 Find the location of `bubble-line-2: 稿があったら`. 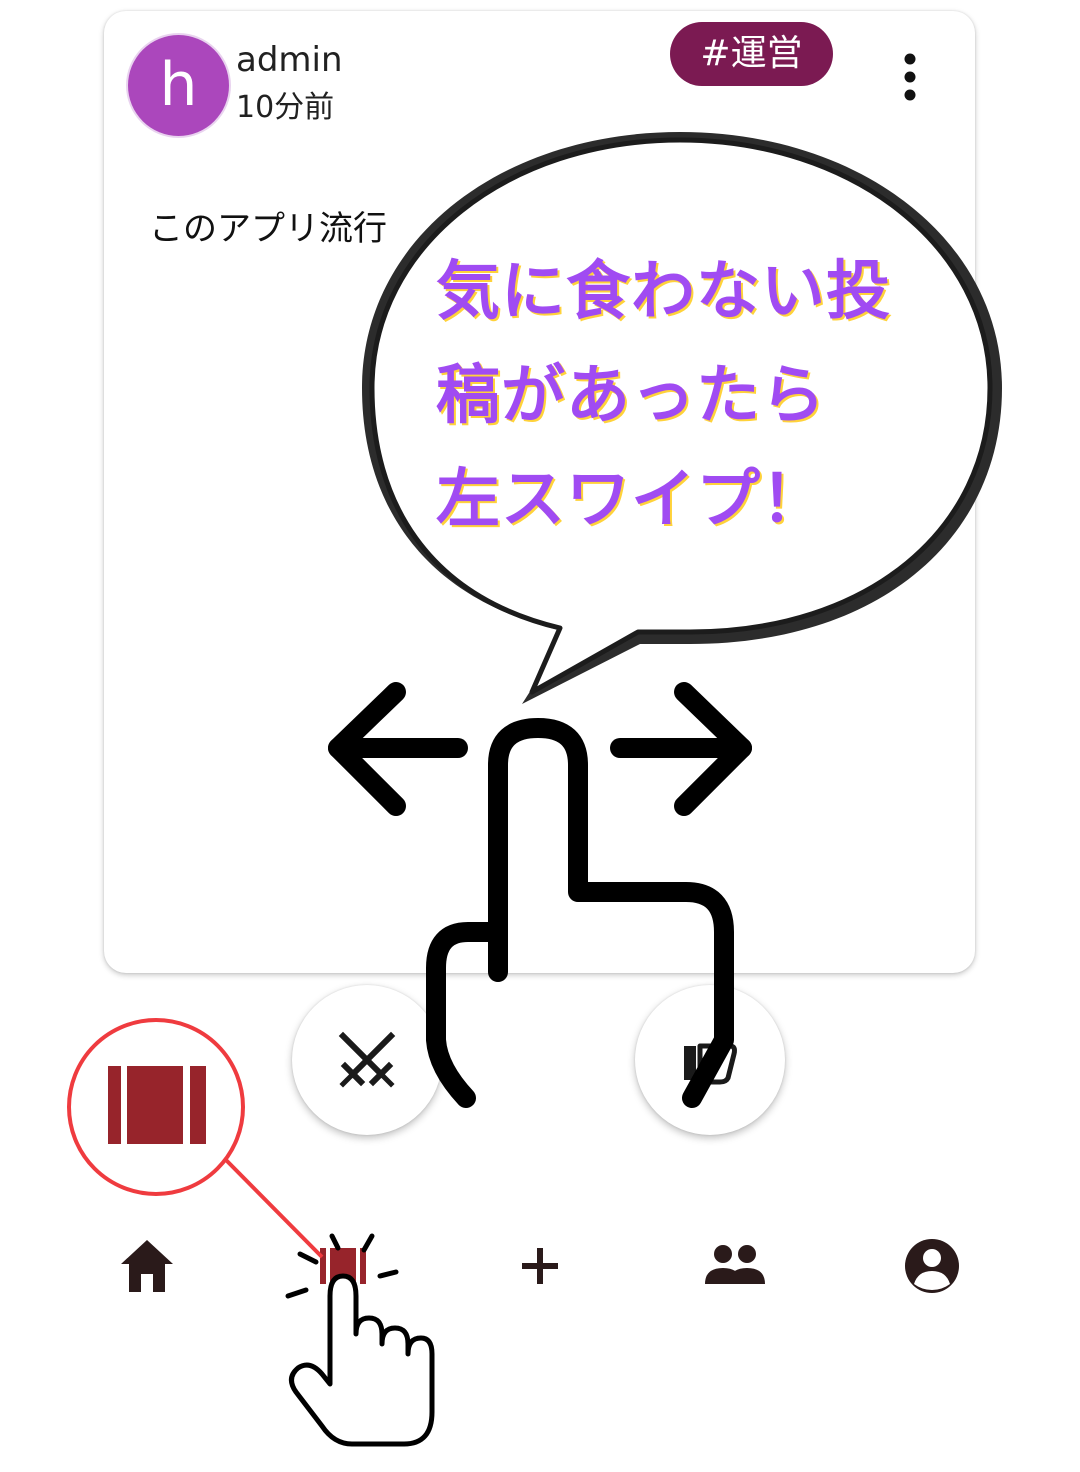

bubble-line-2: 稿があったら is located at coordinates (631, 396).